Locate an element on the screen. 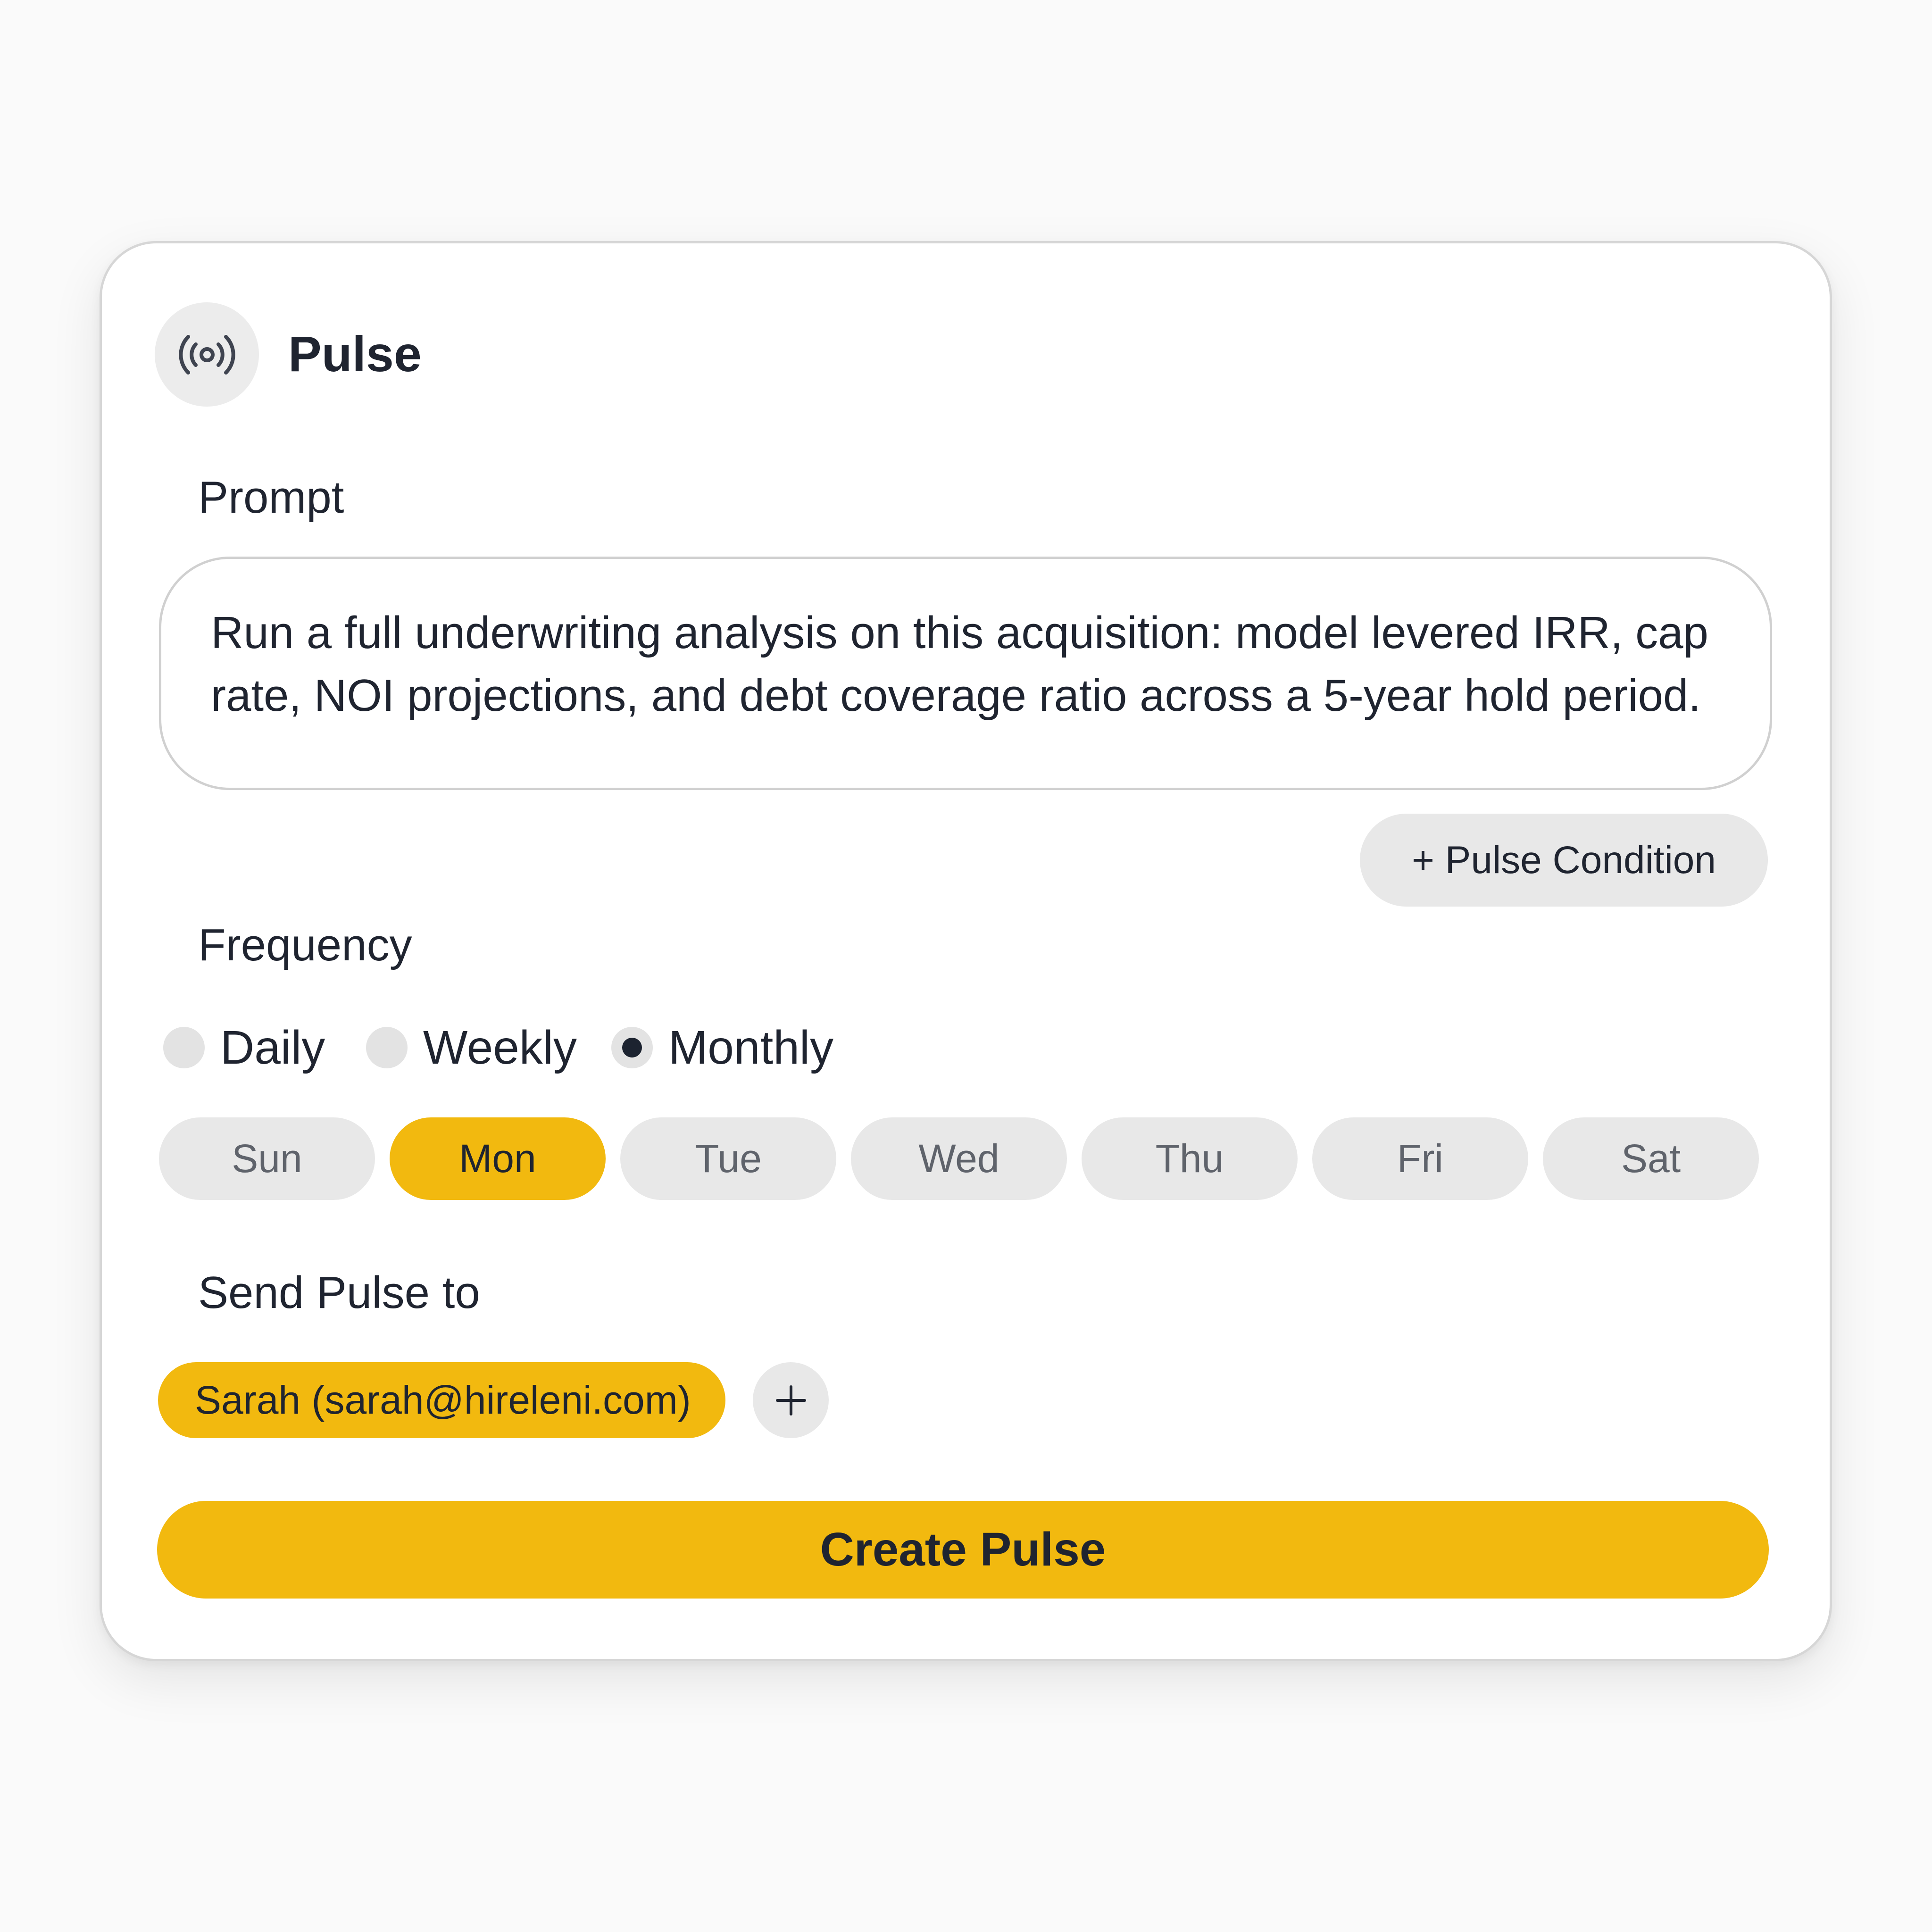  frequency-option-weekly: Weekly is located at coordinates (472, 1047).